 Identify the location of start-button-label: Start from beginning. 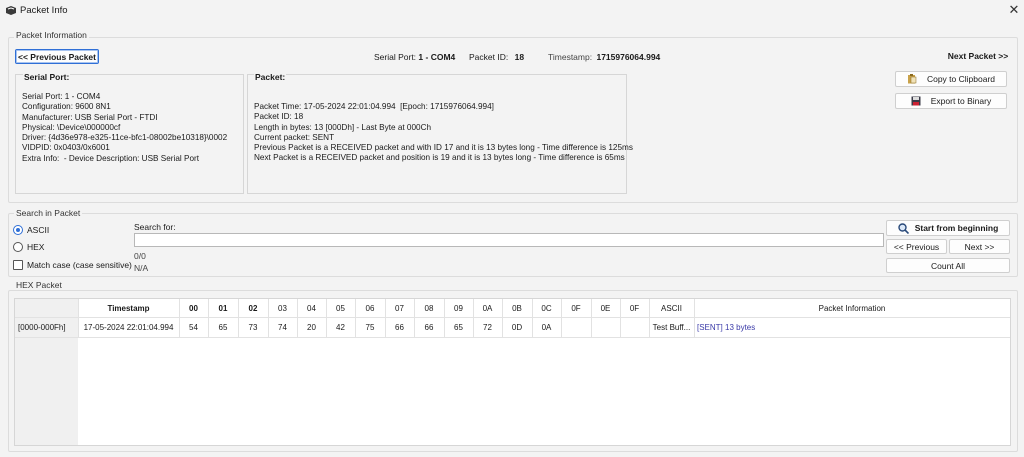
(956, 228).